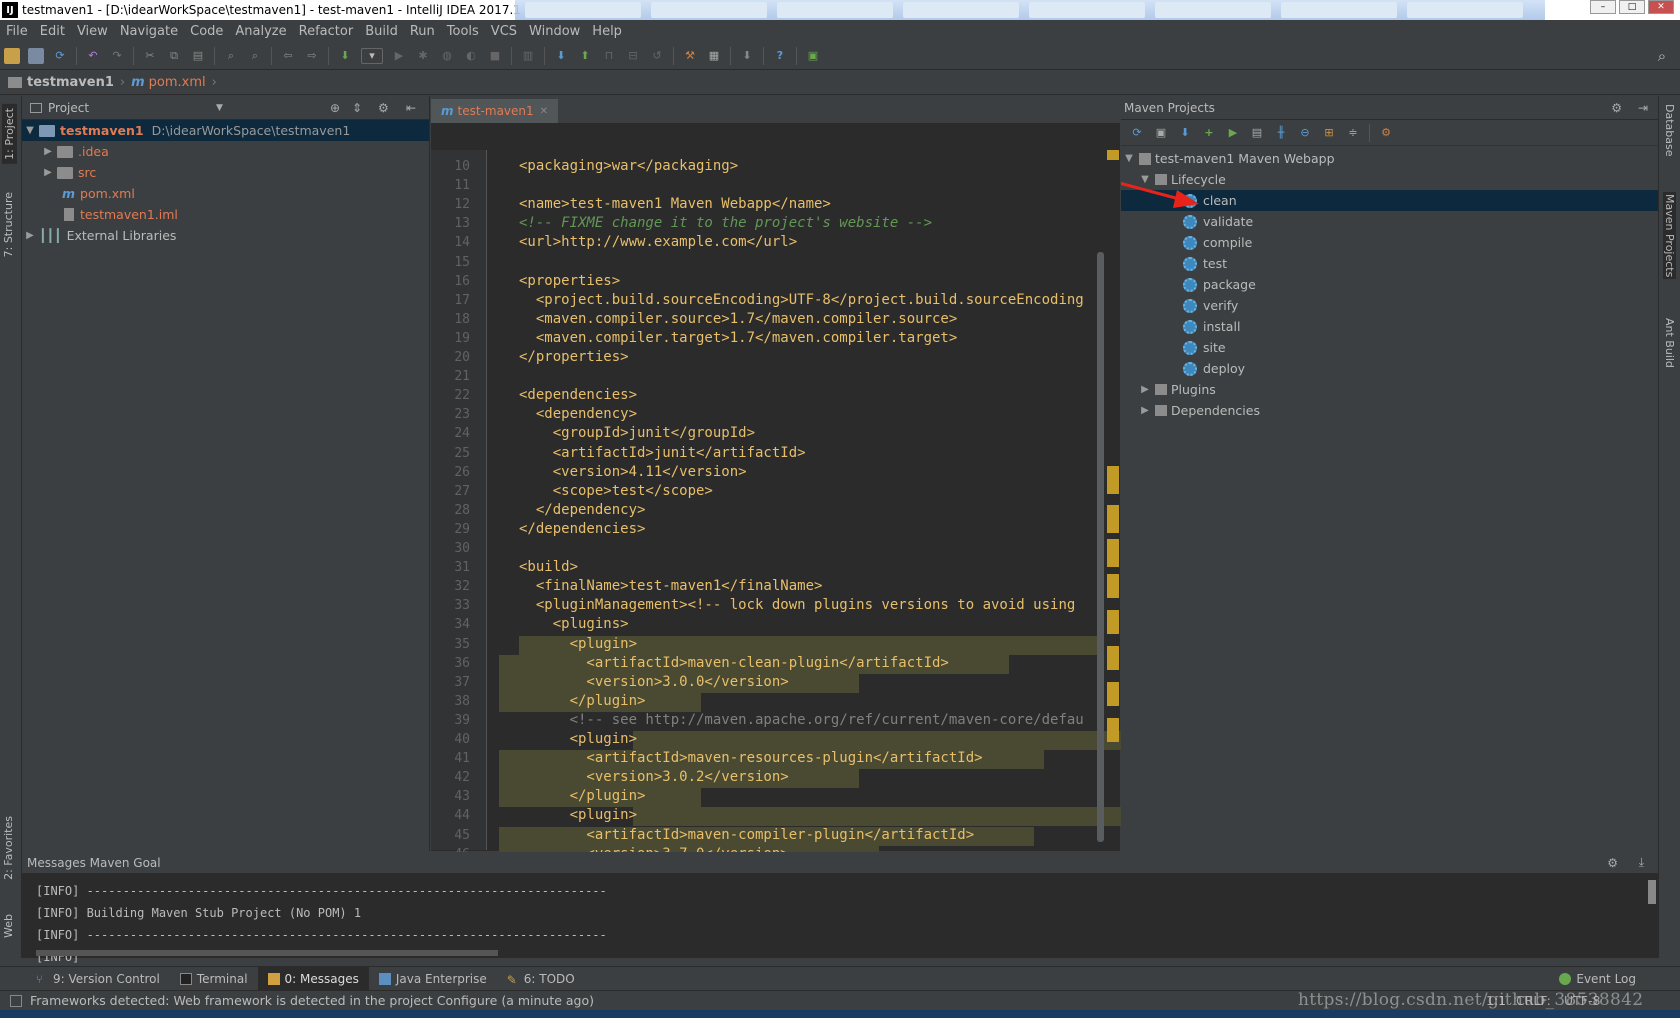  I want to click on build-icon: ⬇, so click(345, 56).